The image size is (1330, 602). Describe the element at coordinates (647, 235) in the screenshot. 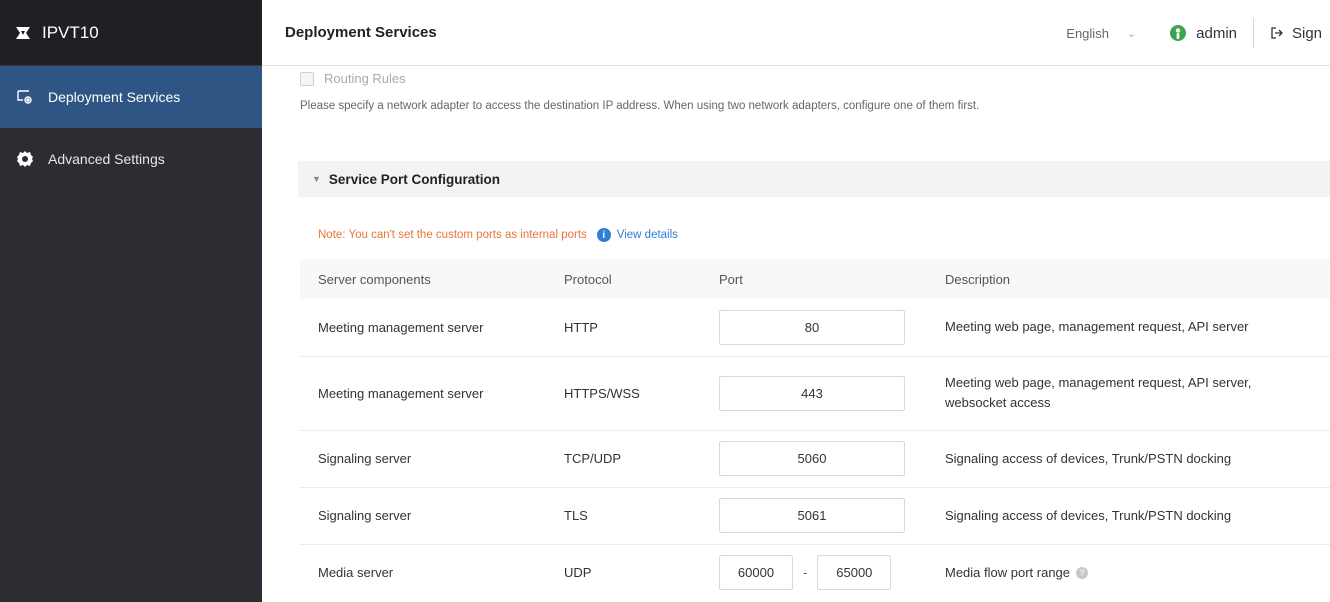

I see `view-details-link: View details` at that location.